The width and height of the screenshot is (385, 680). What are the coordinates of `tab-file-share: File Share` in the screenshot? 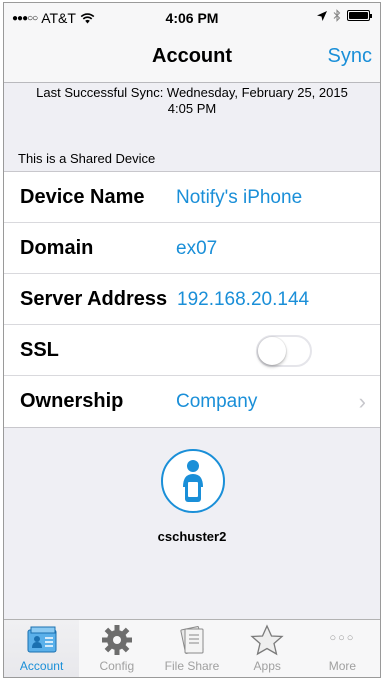 It's located at (191, 648).